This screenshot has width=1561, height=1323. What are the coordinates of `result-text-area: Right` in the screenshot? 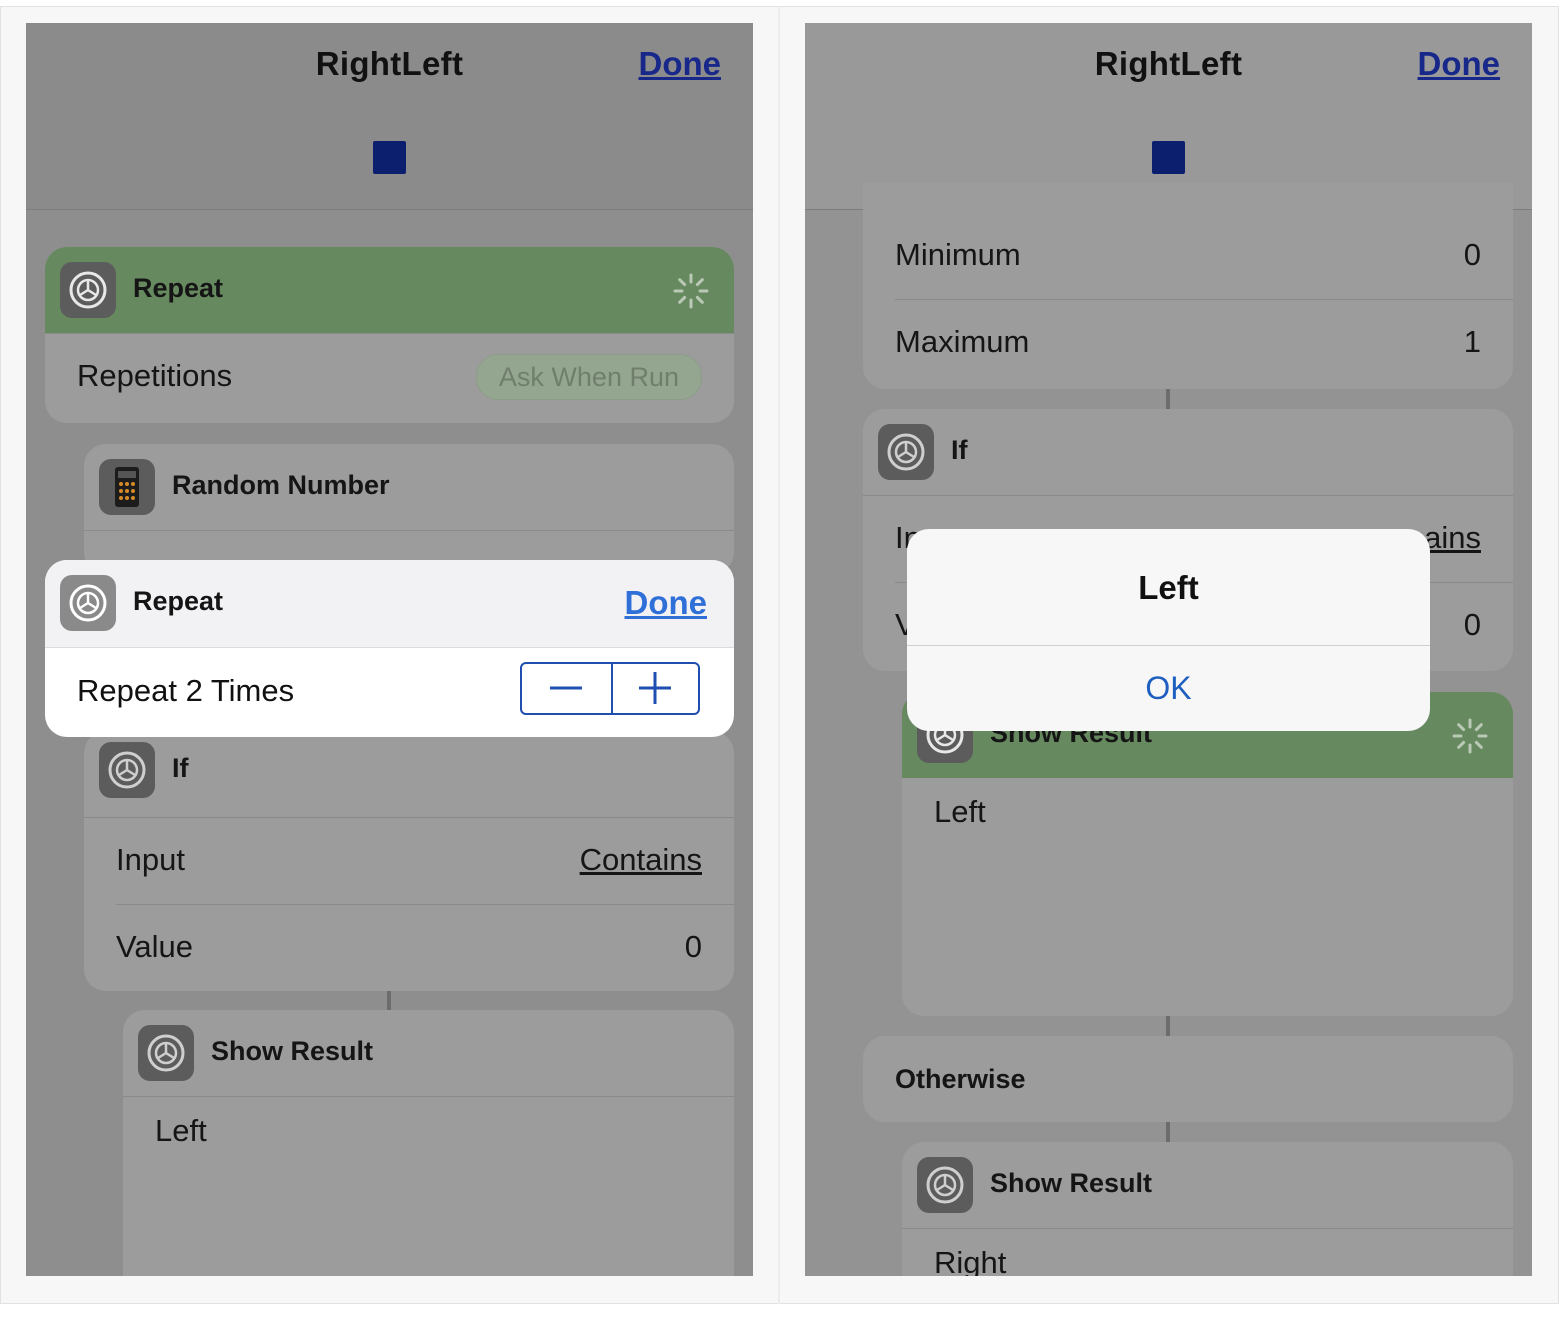 It's located at (1207, 1252).